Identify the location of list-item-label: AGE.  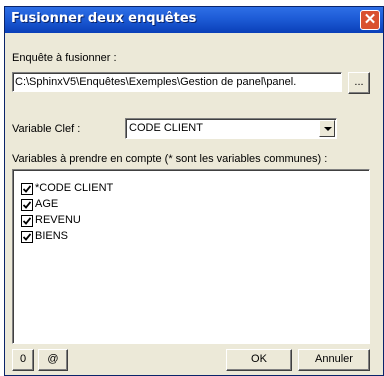
(47, 204).